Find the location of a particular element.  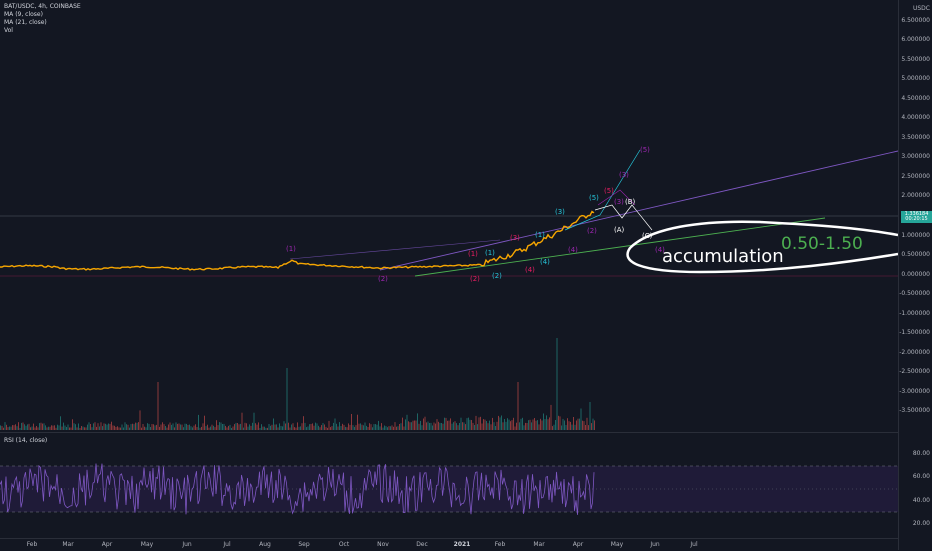

price-tick: 5.000000 is located at coordinates (915, 78).